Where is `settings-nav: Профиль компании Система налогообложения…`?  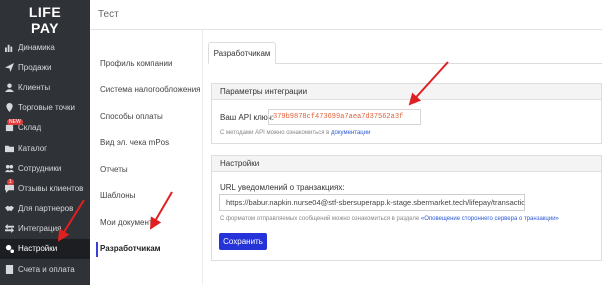
settings-nav: Профиль компании Система налогообложения… is located at coordinates (151, 156).